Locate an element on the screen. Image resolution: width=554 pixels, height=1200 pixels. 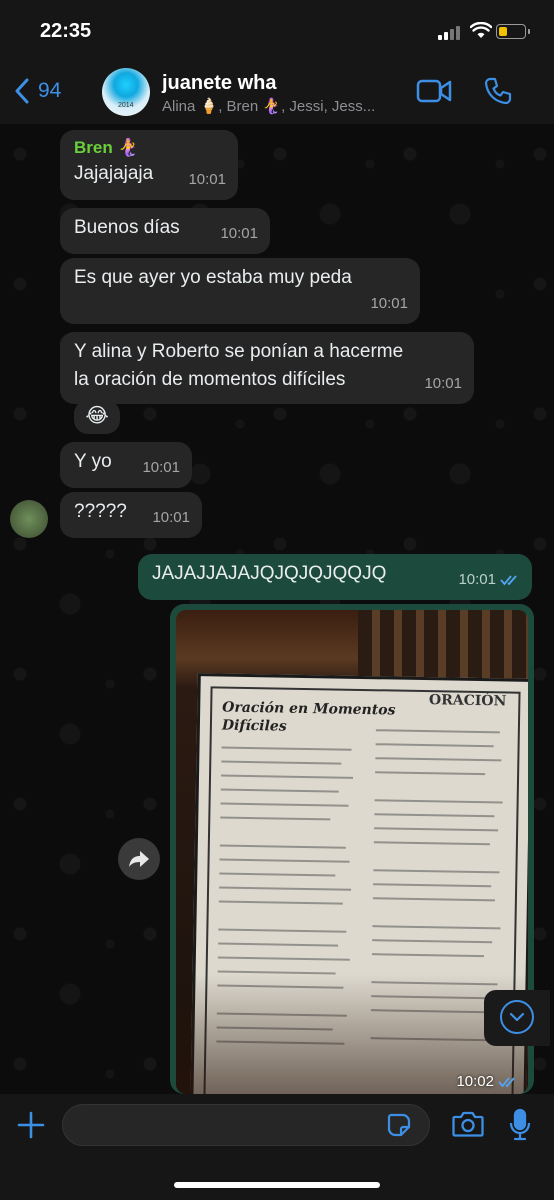
signal-icon is located at coordinates (450, 33).